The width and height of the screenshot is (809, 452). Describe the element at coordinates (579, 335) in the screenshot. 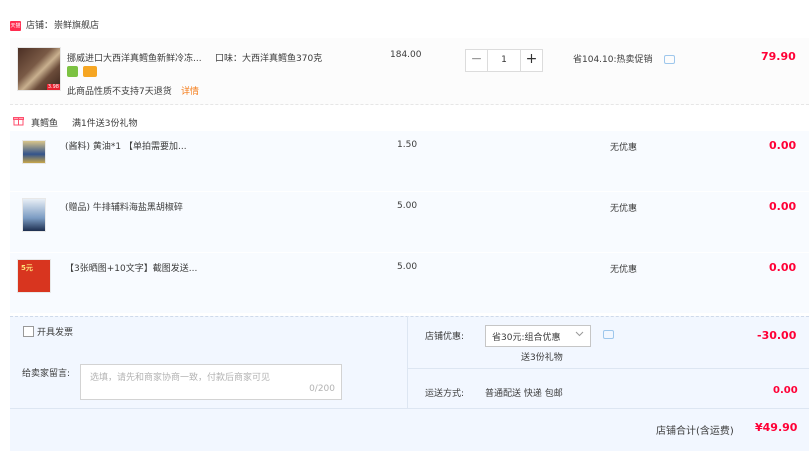

I see `chevron-down-icon` at that location.